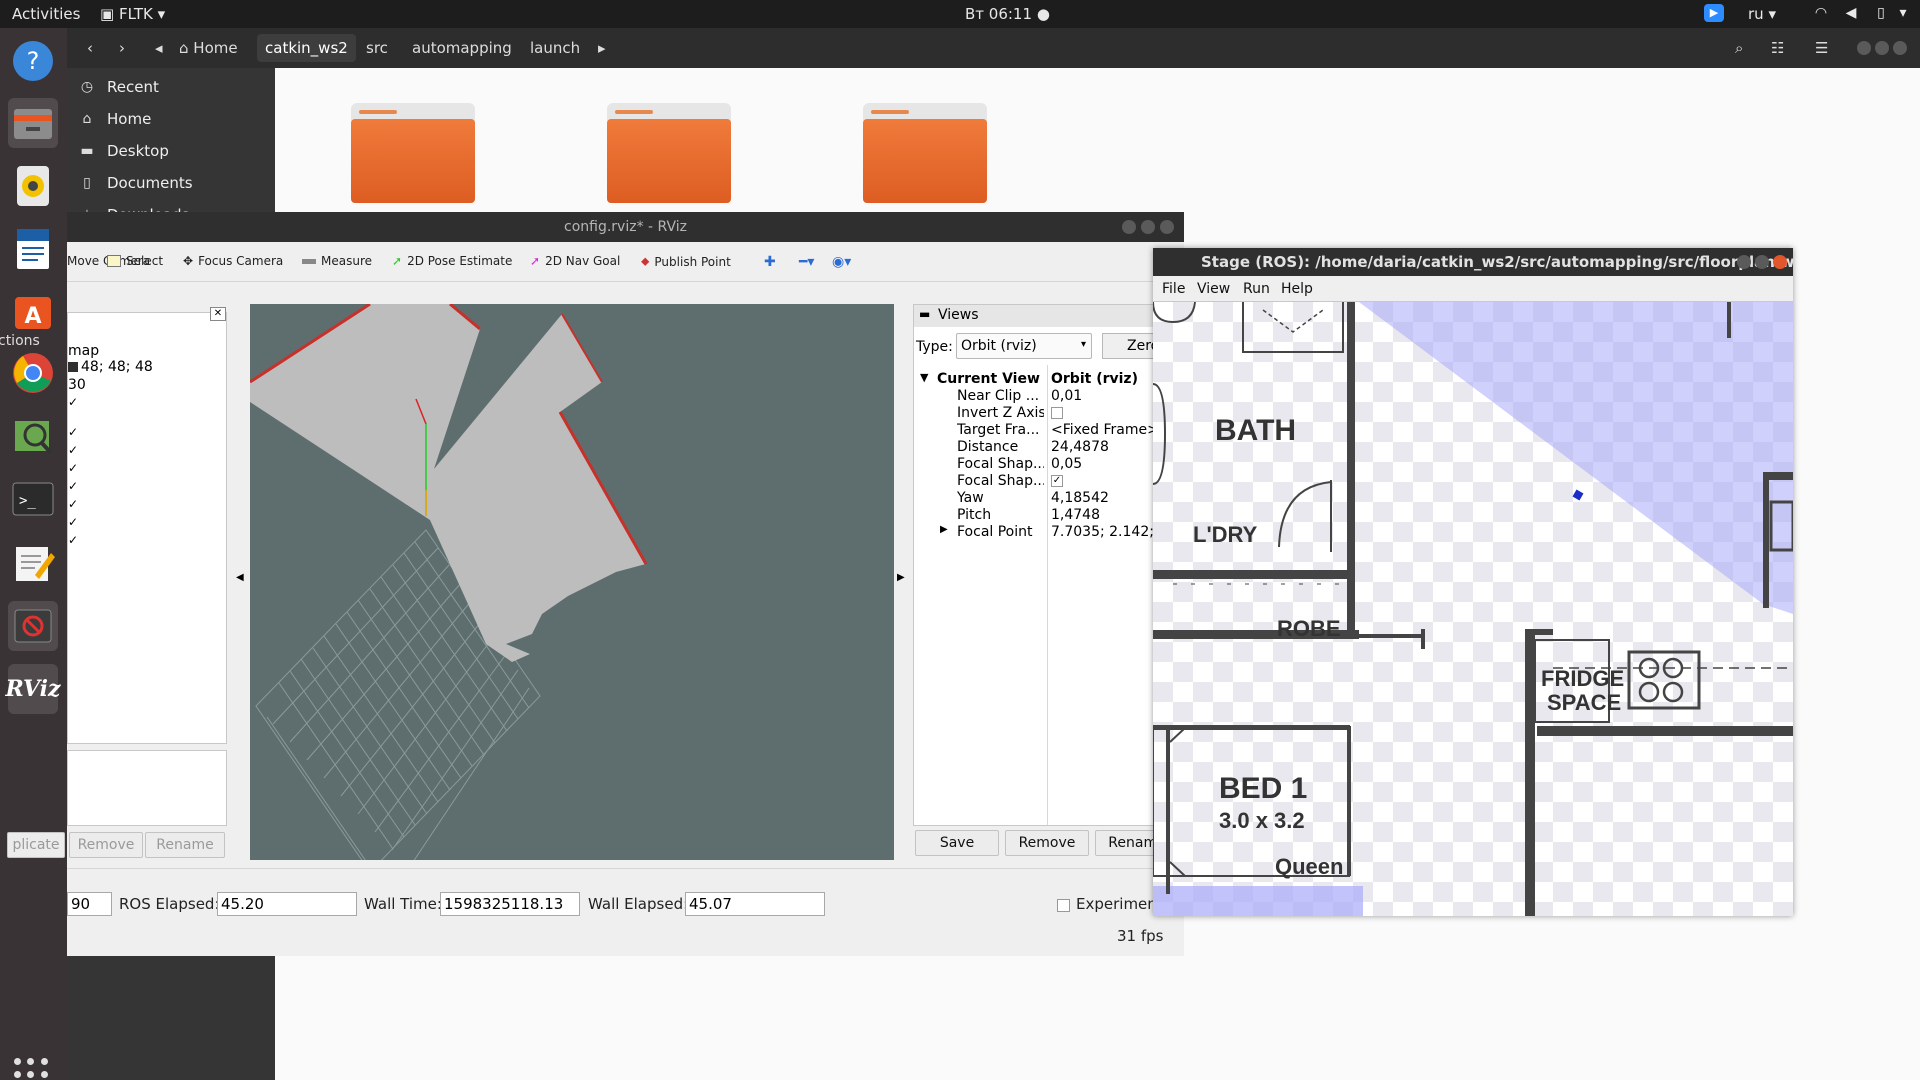  I want to click on collapse-right-arrow-icon: ▶, so click(901, 577).